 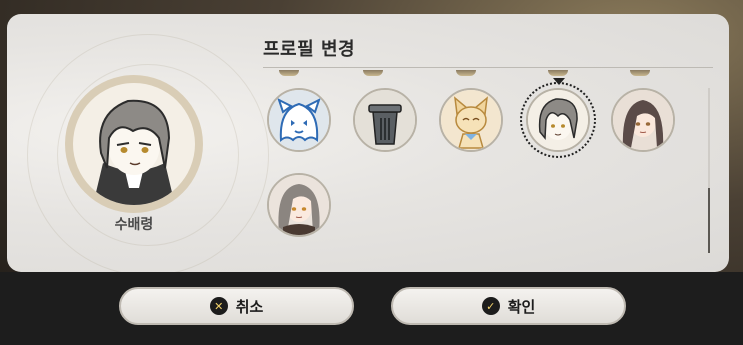 What do you see at coordinates (134, 225) in the screenshot?
I see `current-avatar-name: 수배령` at bounding box center [134, 225].